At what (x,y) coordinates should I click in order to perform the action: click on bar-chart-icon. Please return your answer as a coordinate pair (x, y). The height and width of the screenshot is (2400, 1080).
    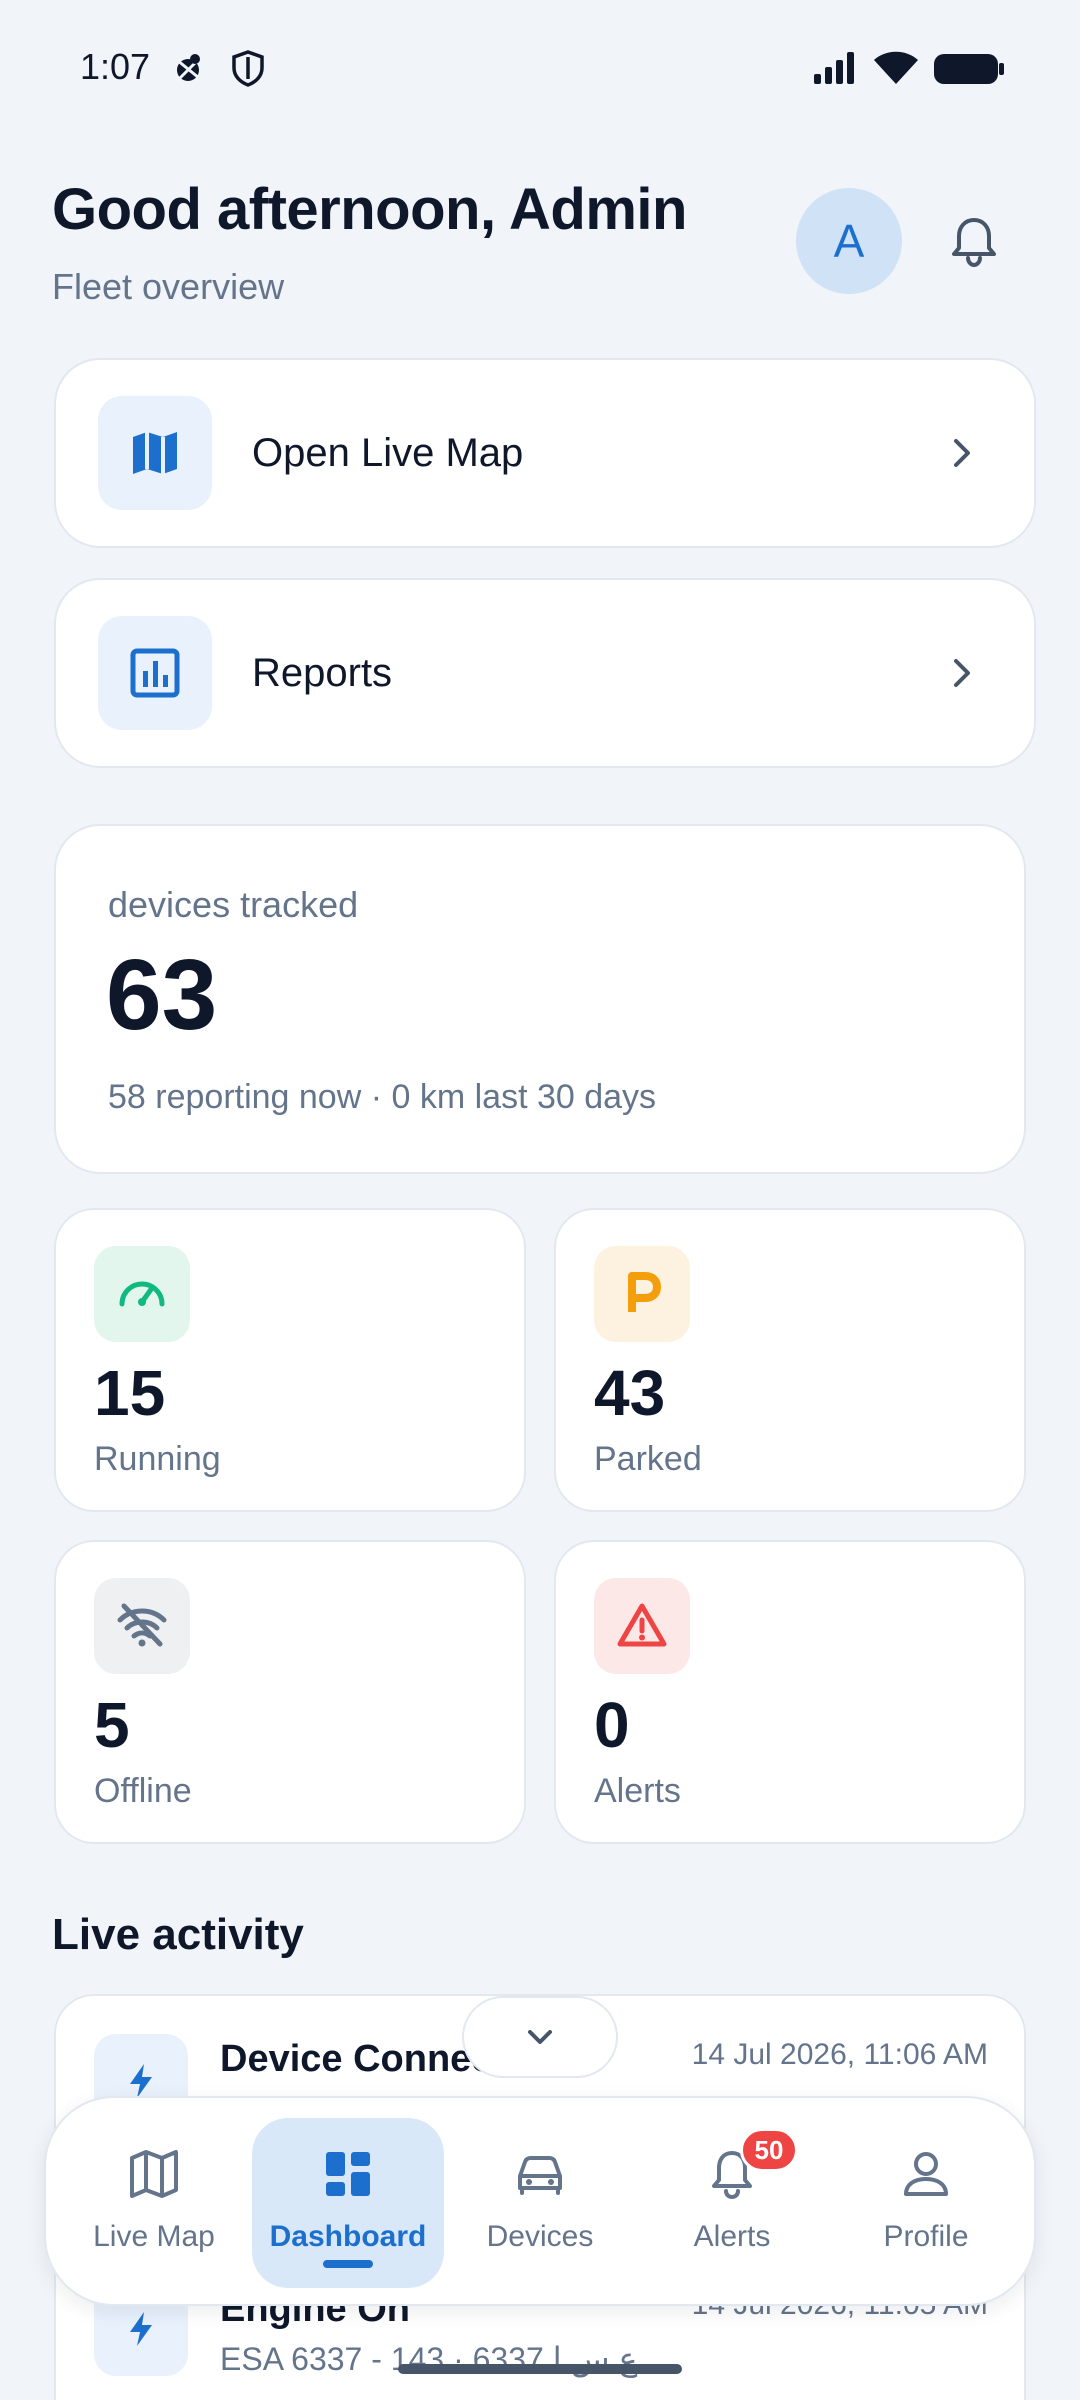
    Looking at the image, I should click on (155, 673).